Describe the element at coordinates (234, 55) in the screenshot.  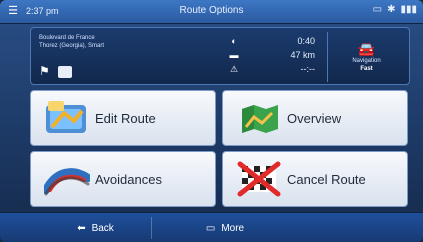
I see `road-icon: ▬` at that location.